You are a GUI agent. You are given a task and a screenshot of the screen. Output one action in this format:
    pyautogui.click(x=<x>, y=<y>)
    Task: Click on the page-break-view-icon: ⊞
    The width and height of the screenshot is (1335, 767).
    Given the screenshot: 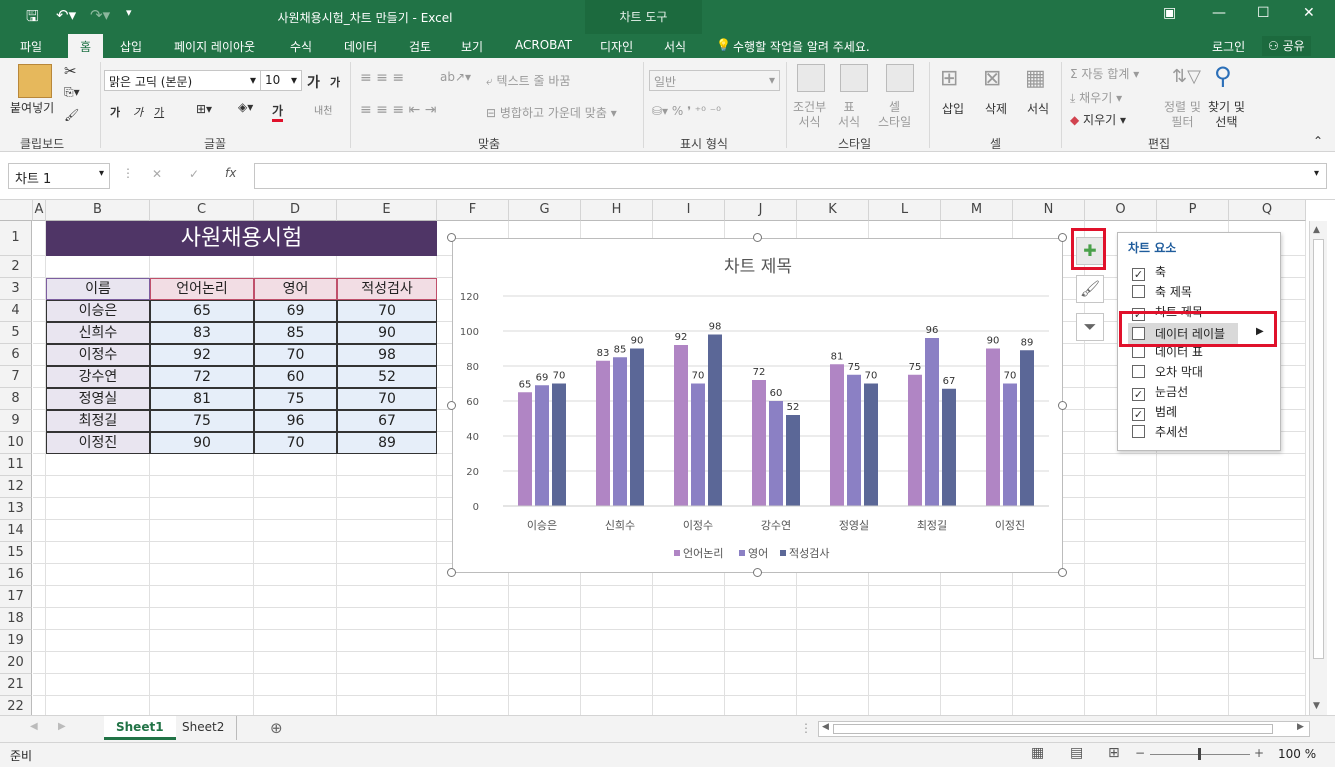 What is the action you would take?
    pyautogui.click(x=1114, y=753)
    